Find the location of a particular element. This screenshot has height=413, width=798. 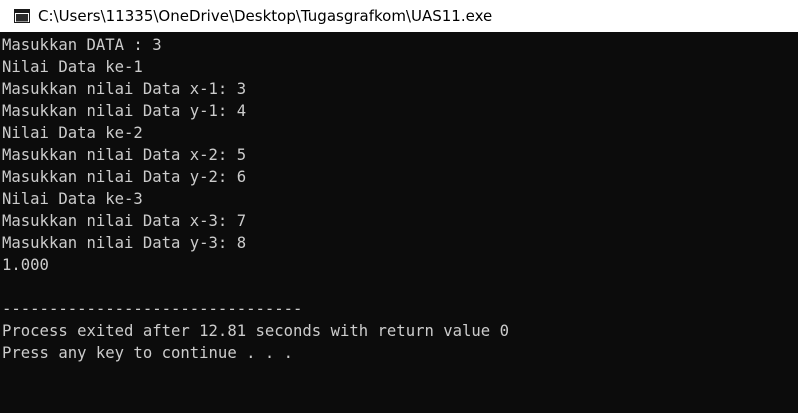

console-line: Nilai Data ke-3 is located at coordinates (72, 199).